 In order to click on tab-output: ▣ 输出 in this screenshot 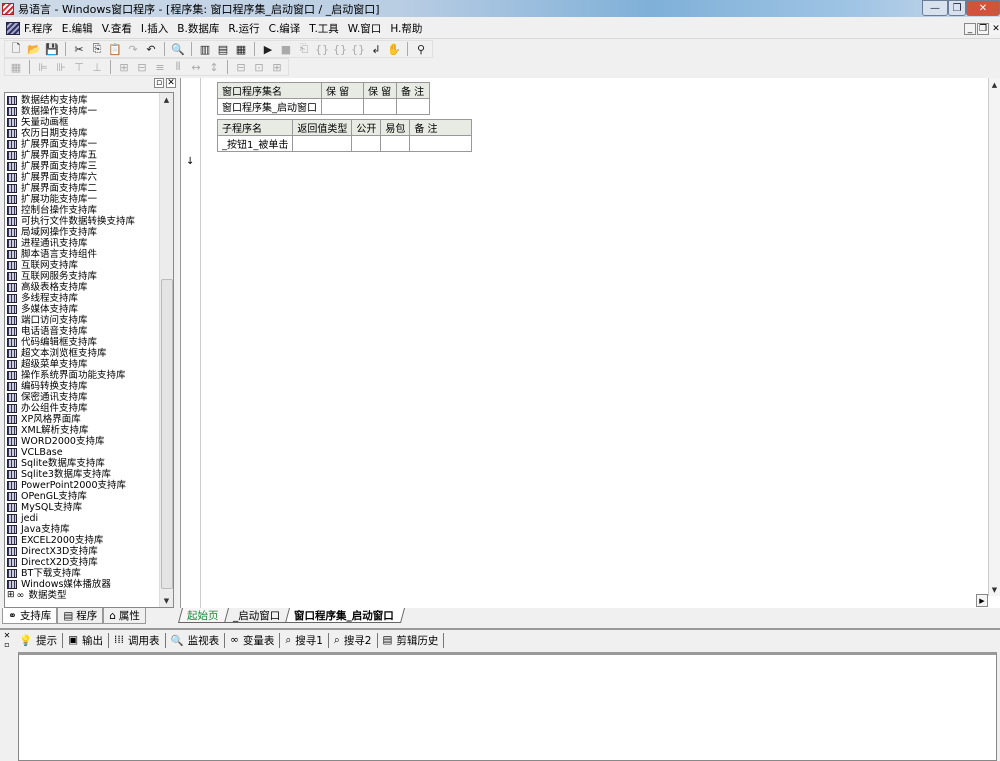, I will do `click(85, 640)`.